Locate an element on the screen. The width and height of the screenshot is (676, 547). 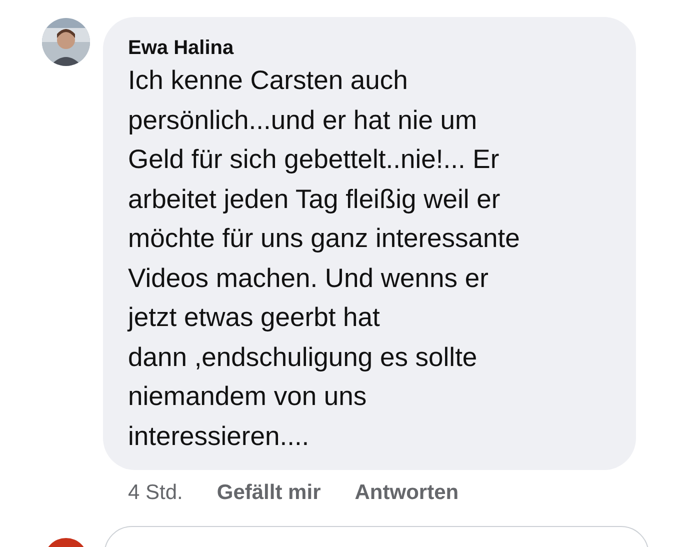
reply-link: Antworten is located at coordinates (406, 493).